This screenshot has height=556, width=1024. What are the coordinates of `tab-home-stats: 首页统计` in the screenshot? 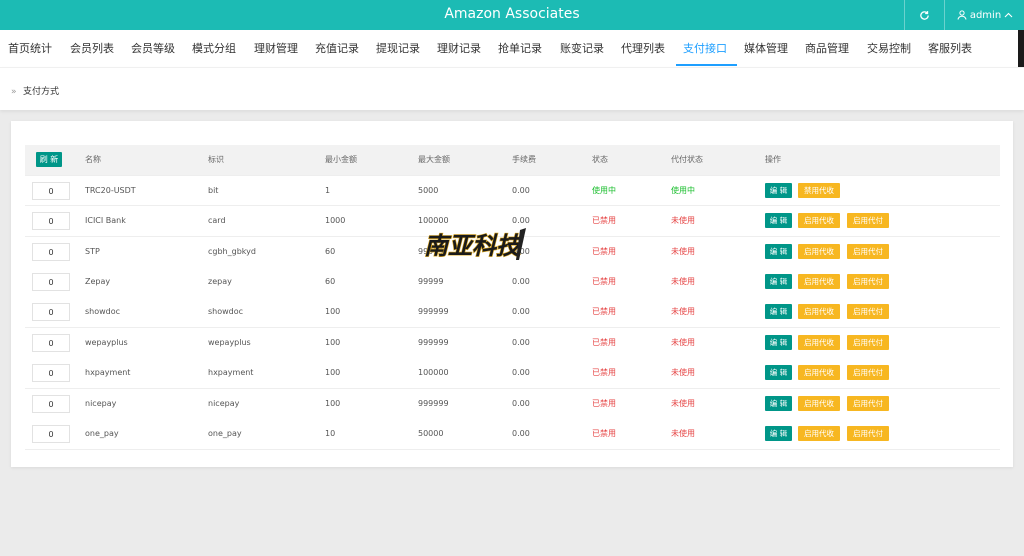 It's located at (30, 48).